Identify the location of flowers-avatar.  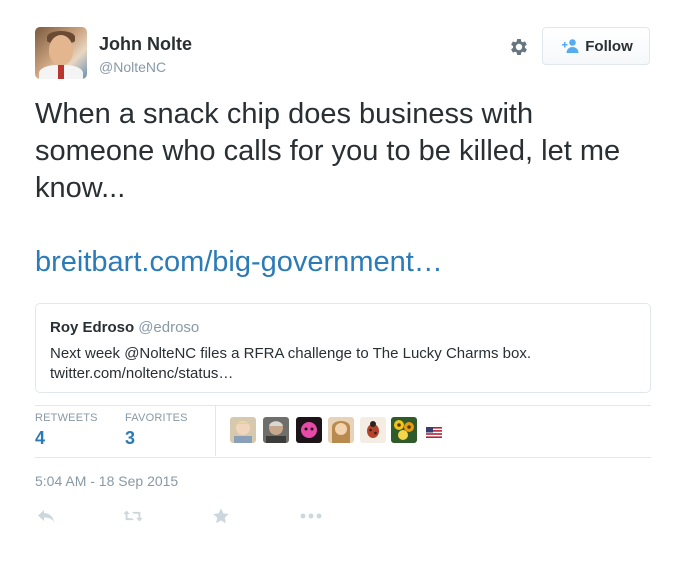
(404, 430).